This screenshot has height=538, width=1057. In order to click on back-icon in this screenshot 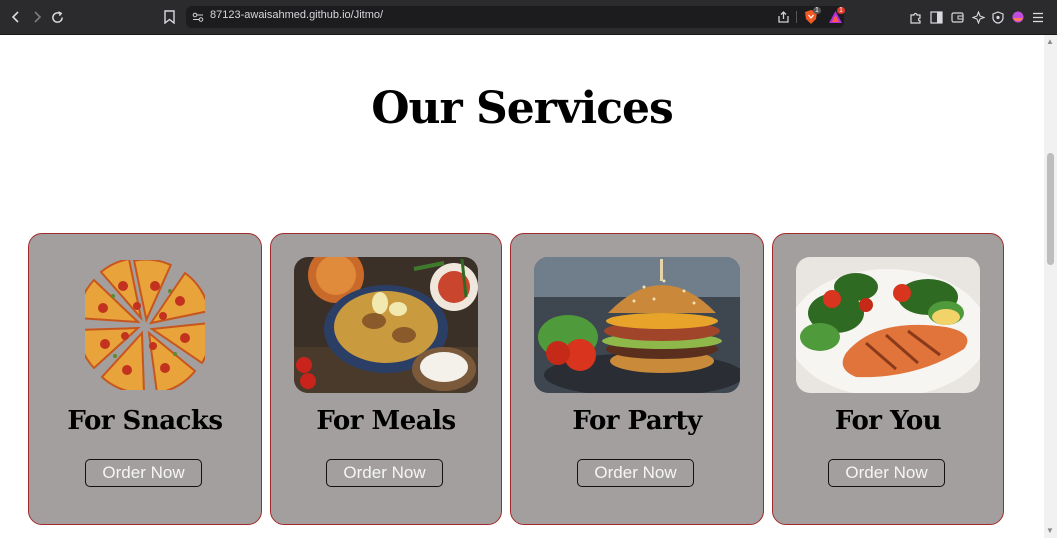, I will do `click(16, 17)`.